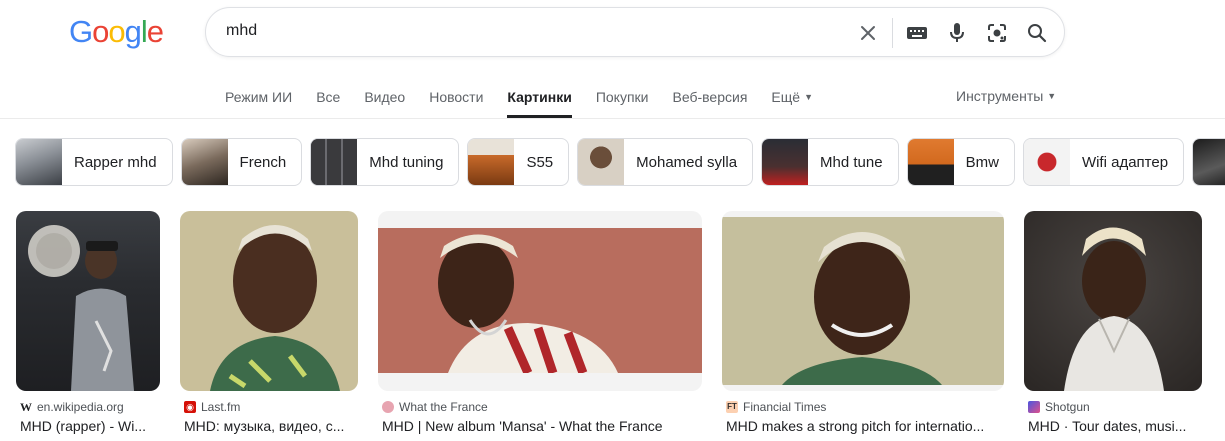 The height and width of the screenshot is (441, 1225). What do you see at coordinates (443, 407) in the screenshot?
I see `source-name: What the France` at bounding box center [443, 407].